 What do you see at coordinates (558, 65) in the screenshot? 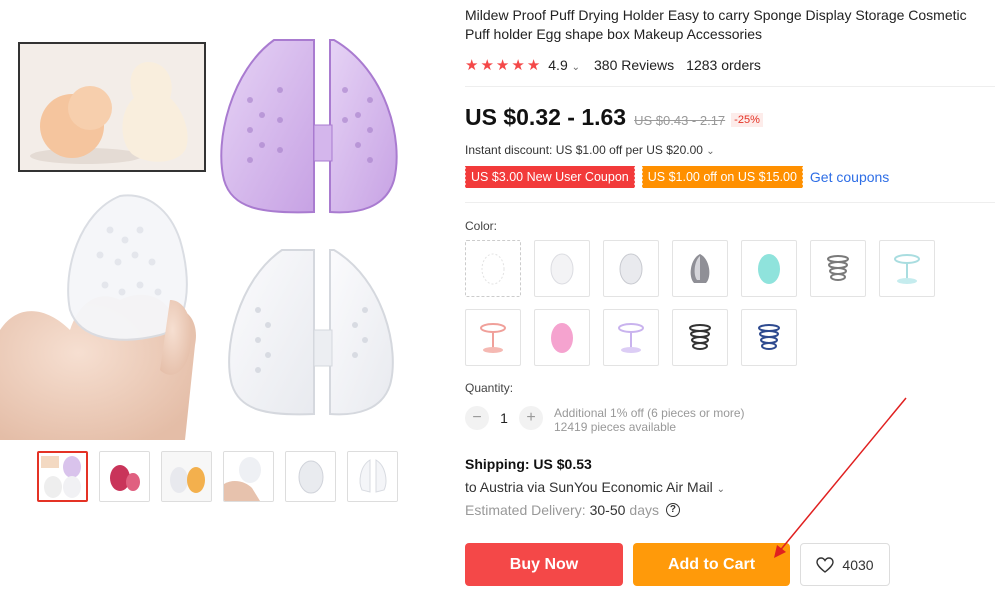
I see `rating-number: 4.9` at bounding box center [558, 65].